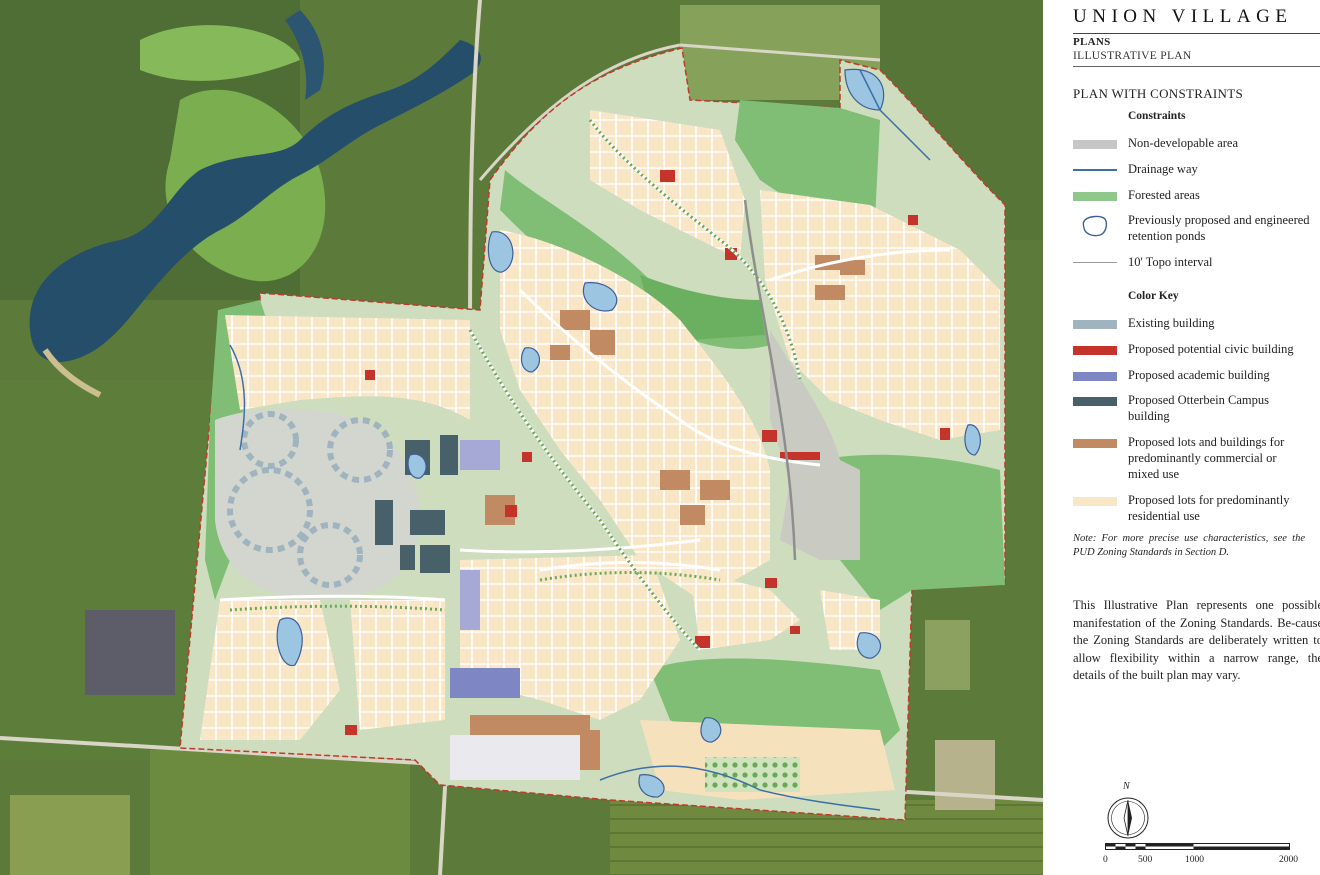 This screenshot has width=1320, height=875. What do you see at coordinates (397, 665) in the screenshot?
I see `residential-lots` at bounding box center [397, 665].